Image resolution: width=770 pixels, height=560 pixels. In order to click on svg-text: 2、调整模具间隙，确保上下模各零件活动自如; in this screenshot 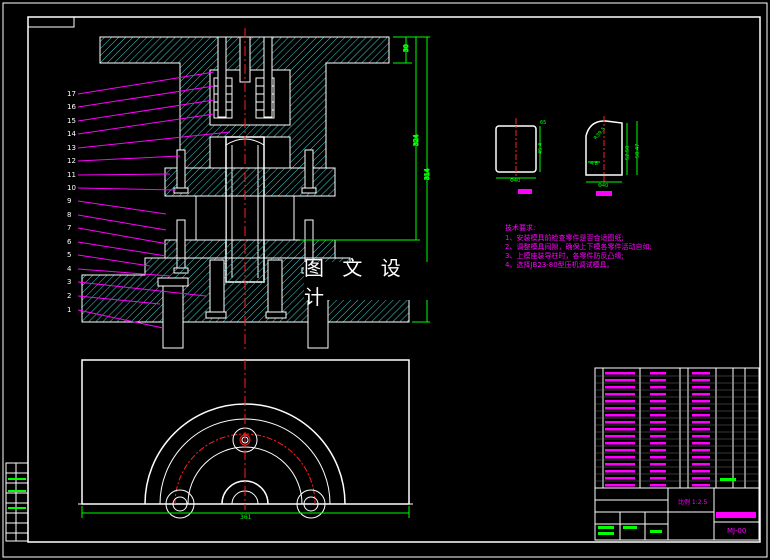, I will do `click(578, 246)`.